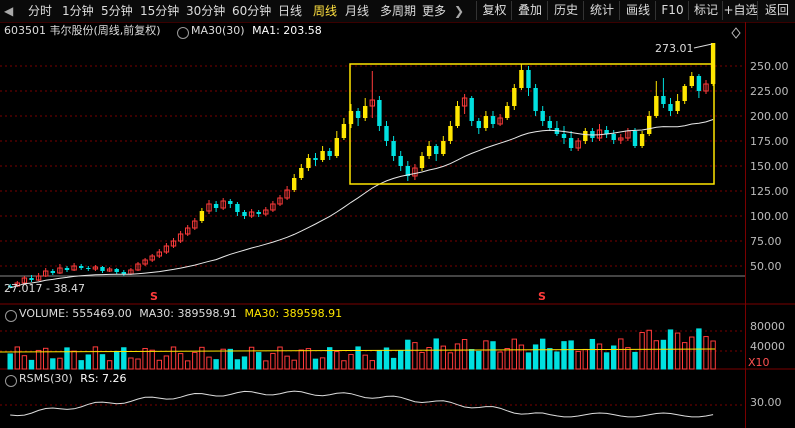  Describe the element at coordinates (769, 141) in the screenshot. I see `price-tick: 175.00` at that location.